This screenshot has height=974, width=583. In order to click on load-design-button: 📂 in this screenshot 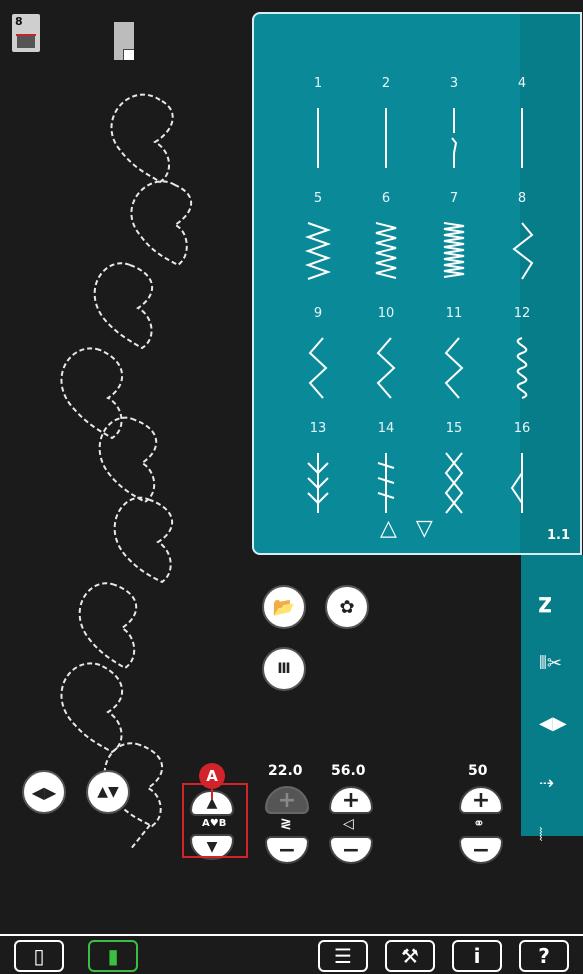, I will do `click(284, 607)`.